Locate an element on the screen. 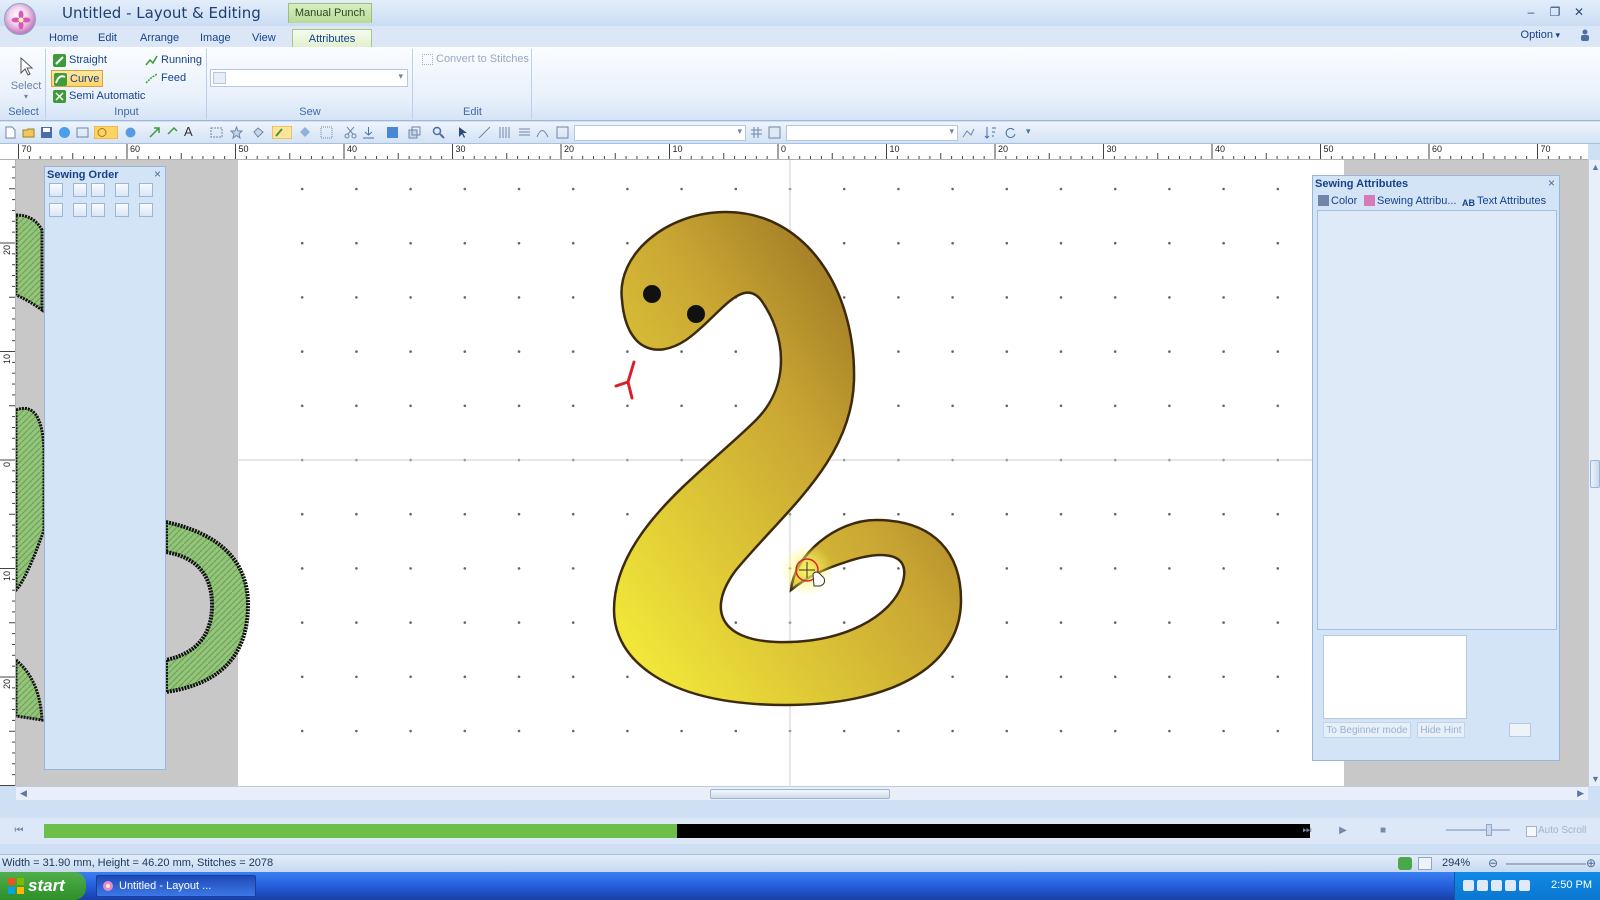 This screenshot has height=900, width=1600. curve-button: Curve is located at coordinates (77, 78).